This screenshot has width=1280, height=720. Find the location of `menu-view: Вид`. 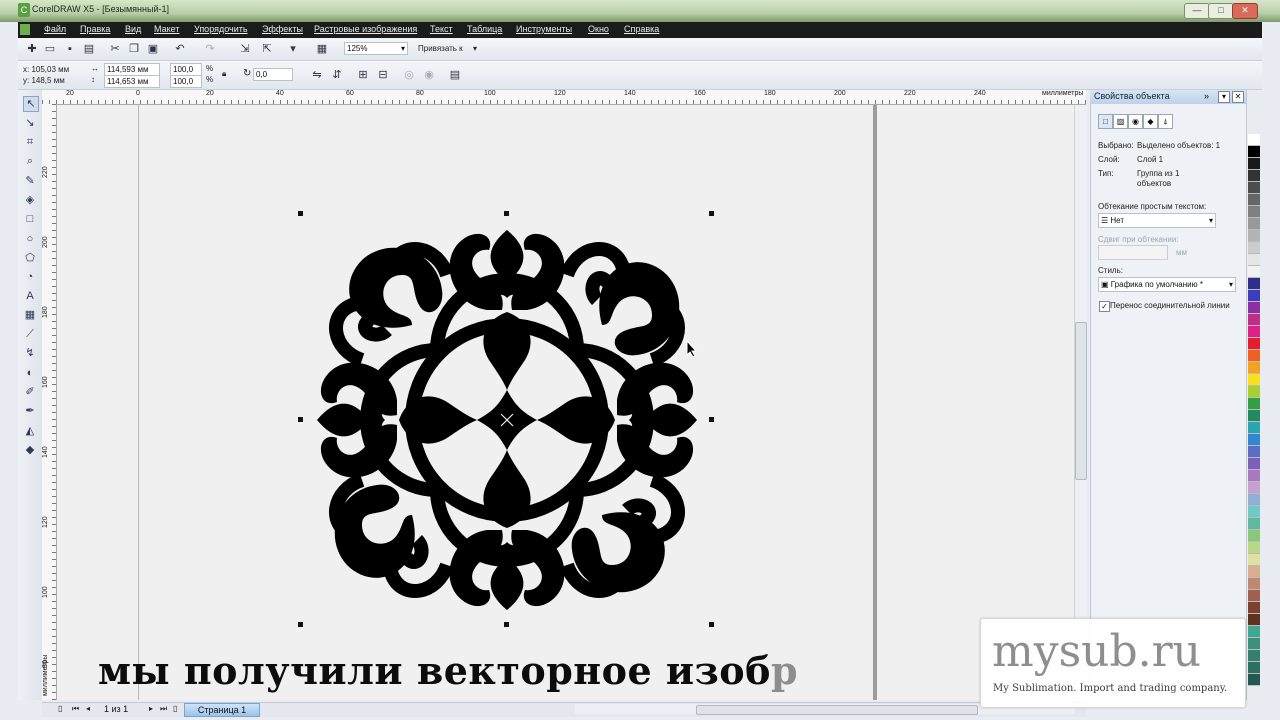

menu-view: Вид is located at coordinates (133, 29).